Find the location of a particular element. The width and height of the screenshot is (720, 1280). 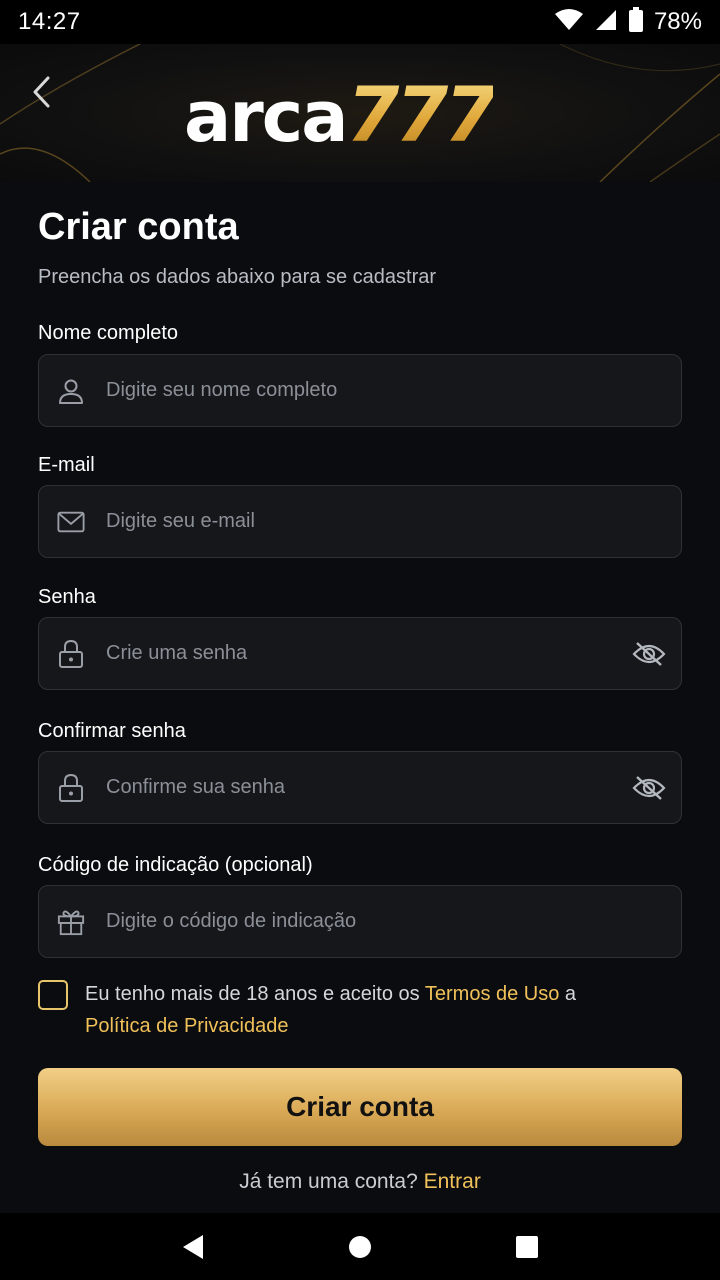

back-button is located at coordinates (42, 92).